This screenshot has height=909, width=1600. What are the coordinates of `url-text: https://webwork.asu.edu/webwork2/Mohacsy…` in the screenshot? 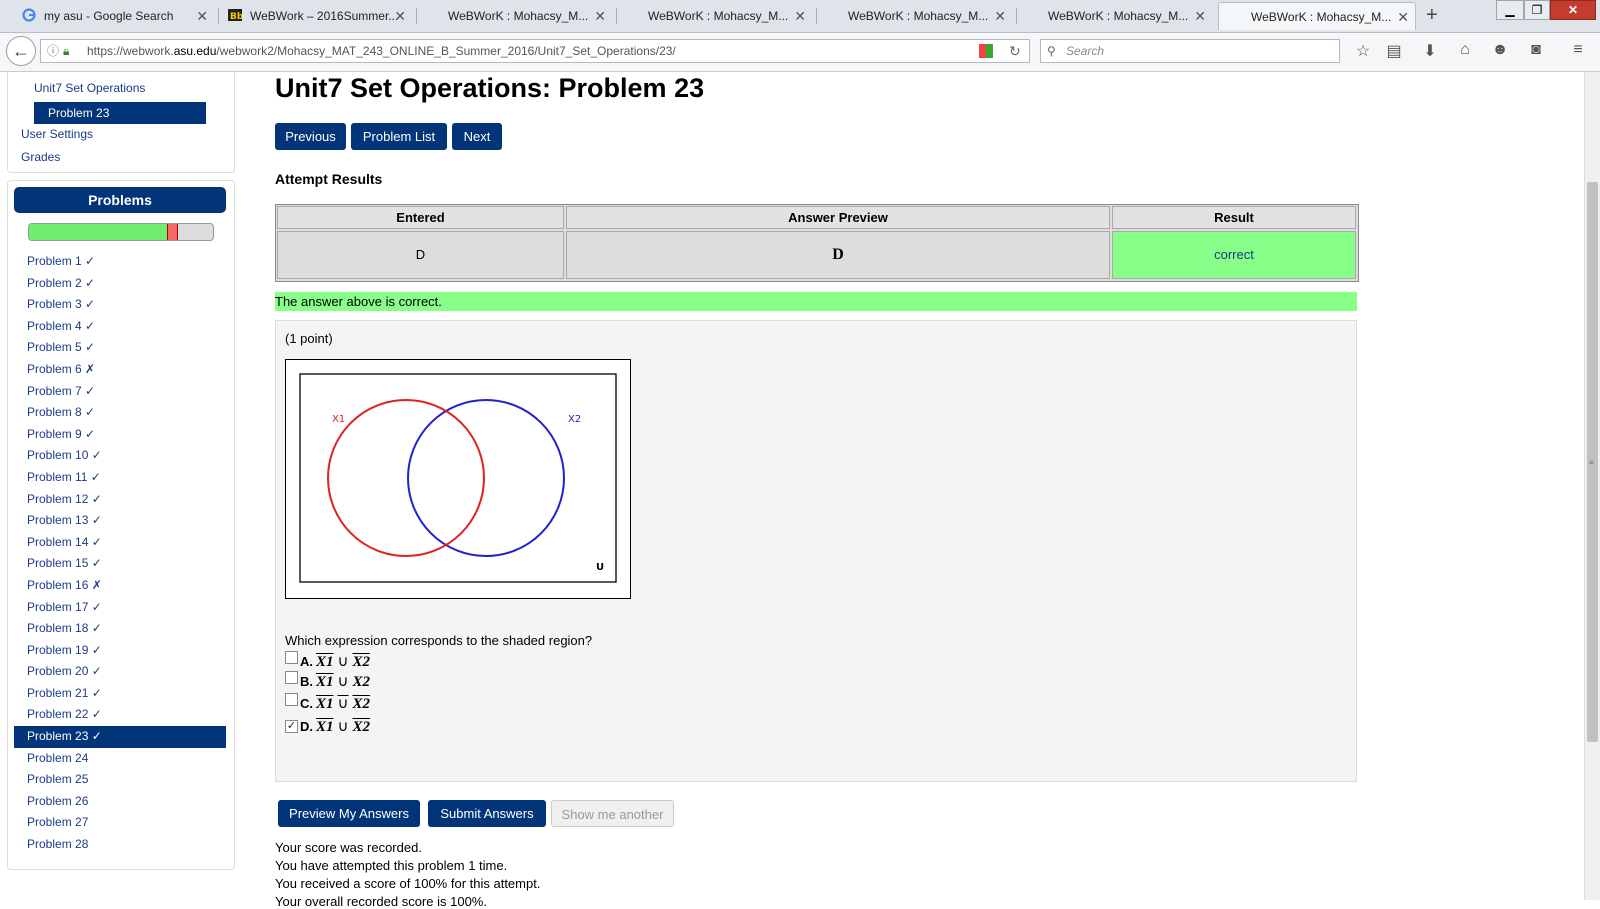 It's located at (381, 51).